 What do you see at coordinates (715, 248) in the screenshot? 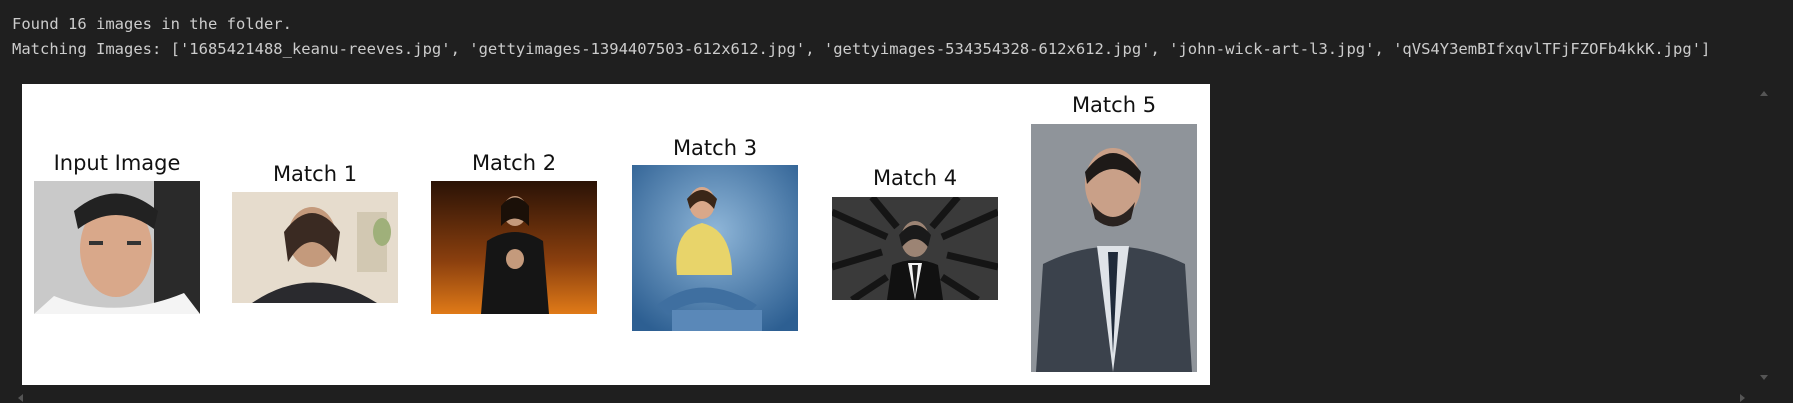
I see `match-3-photo` at bounding box center [715, 248].